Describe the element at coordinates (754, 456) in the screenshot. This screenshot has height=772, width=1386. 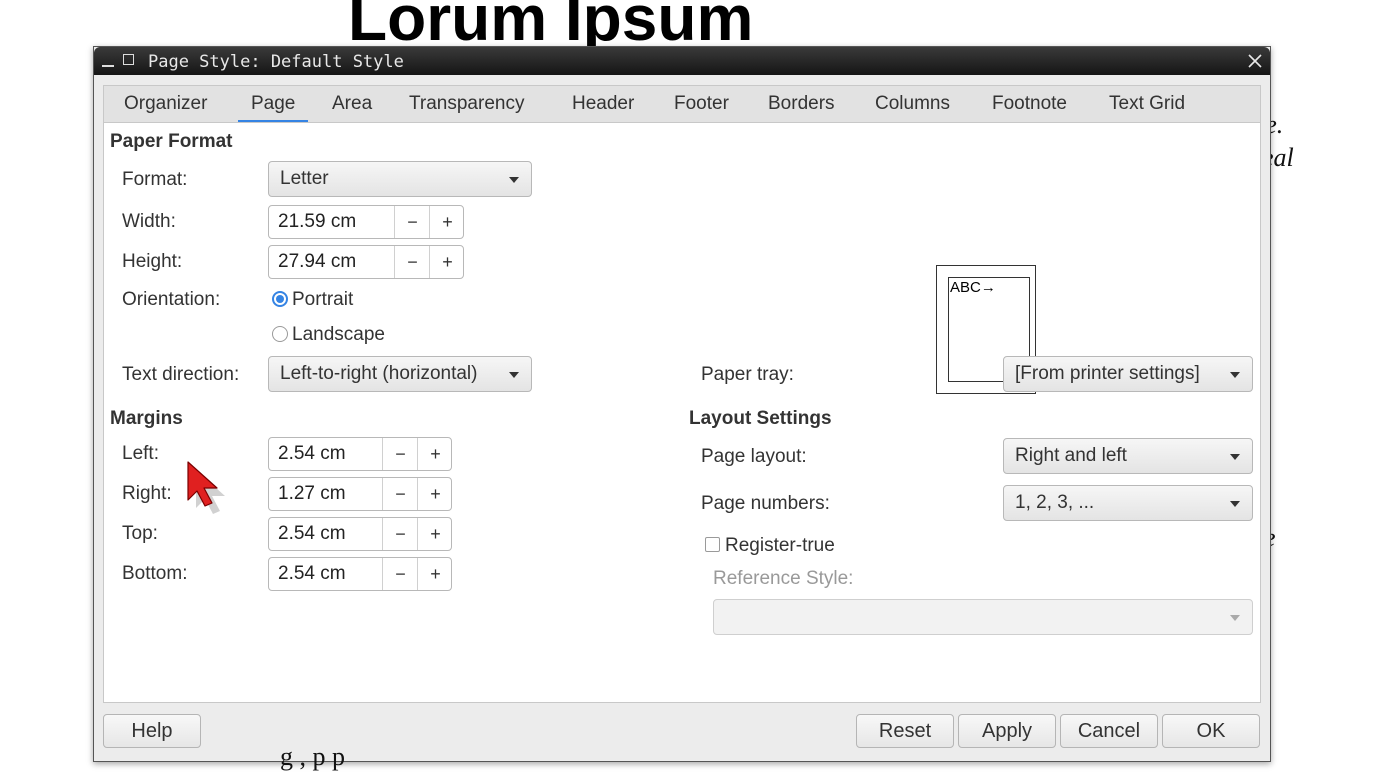
I see `page-layout-label: Page layout:` at that location.